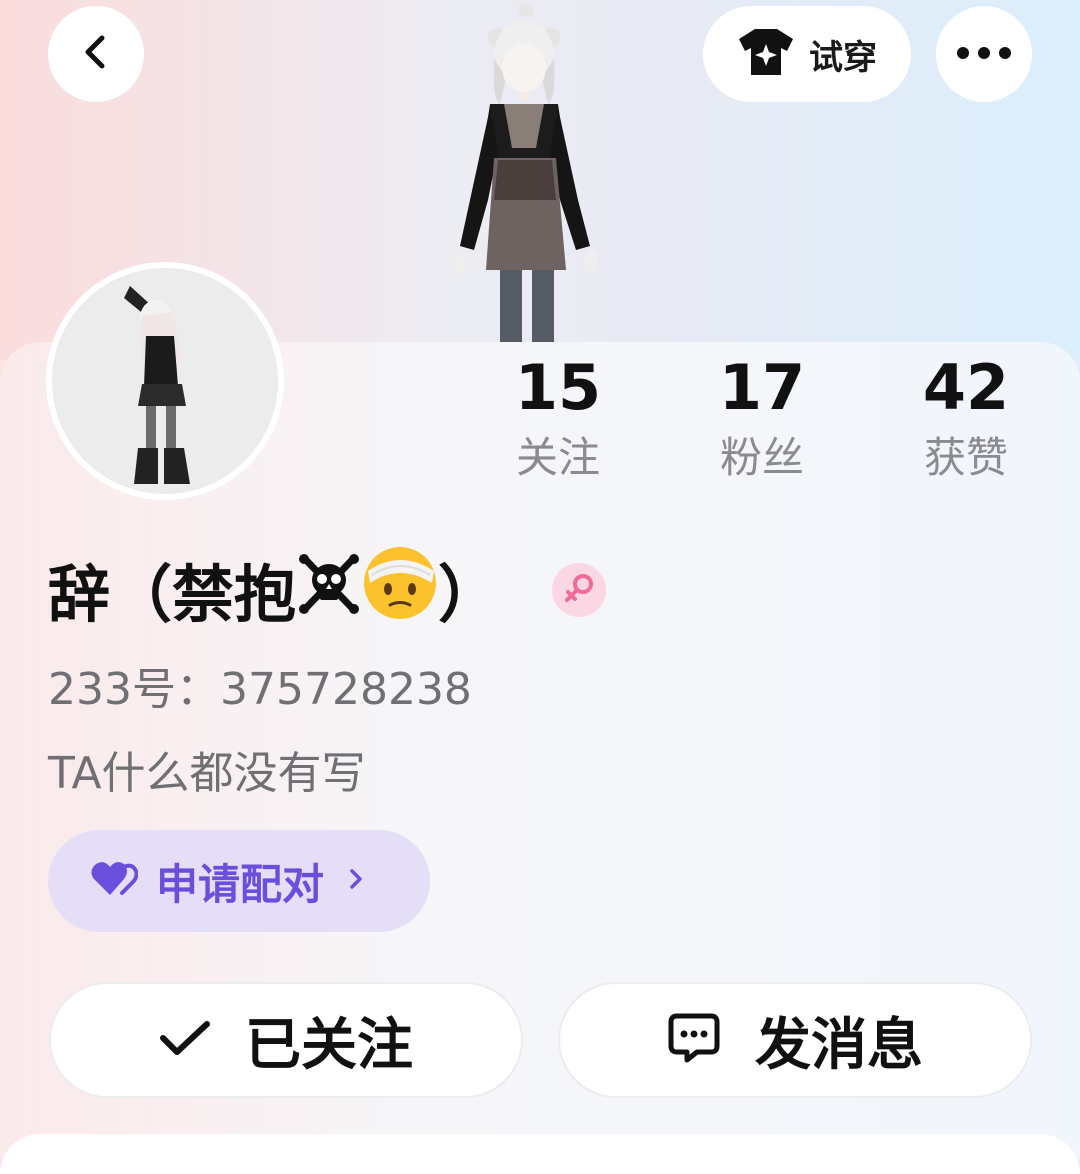 This screenshot has width=1080, height=1174. I want to click on send-message-label: 发消息, so click(839, 1045).